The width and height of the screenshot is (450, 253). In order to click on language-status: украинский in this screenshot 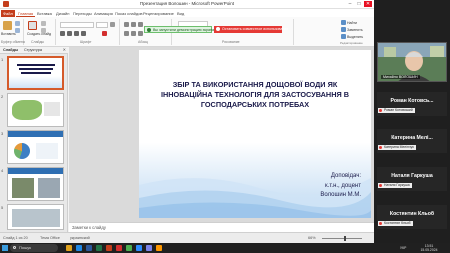, I will do `click(80, 238)`.